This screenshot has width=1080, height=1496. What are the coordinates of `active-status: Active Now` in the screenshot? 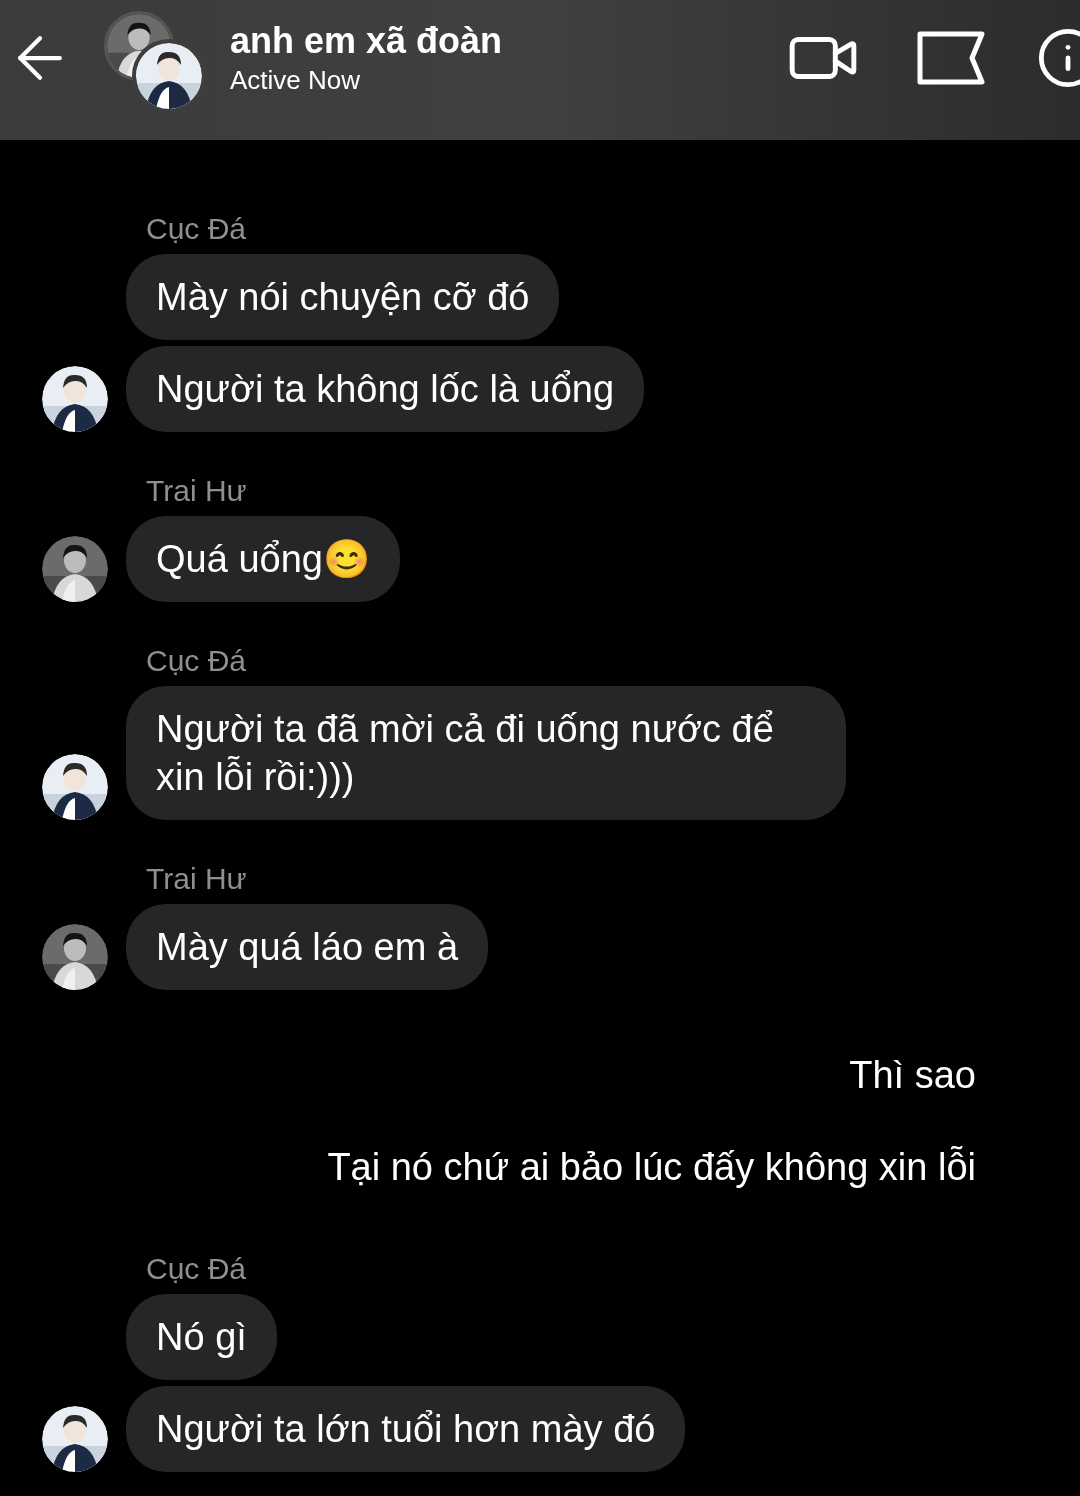 It's located at (296, 80).